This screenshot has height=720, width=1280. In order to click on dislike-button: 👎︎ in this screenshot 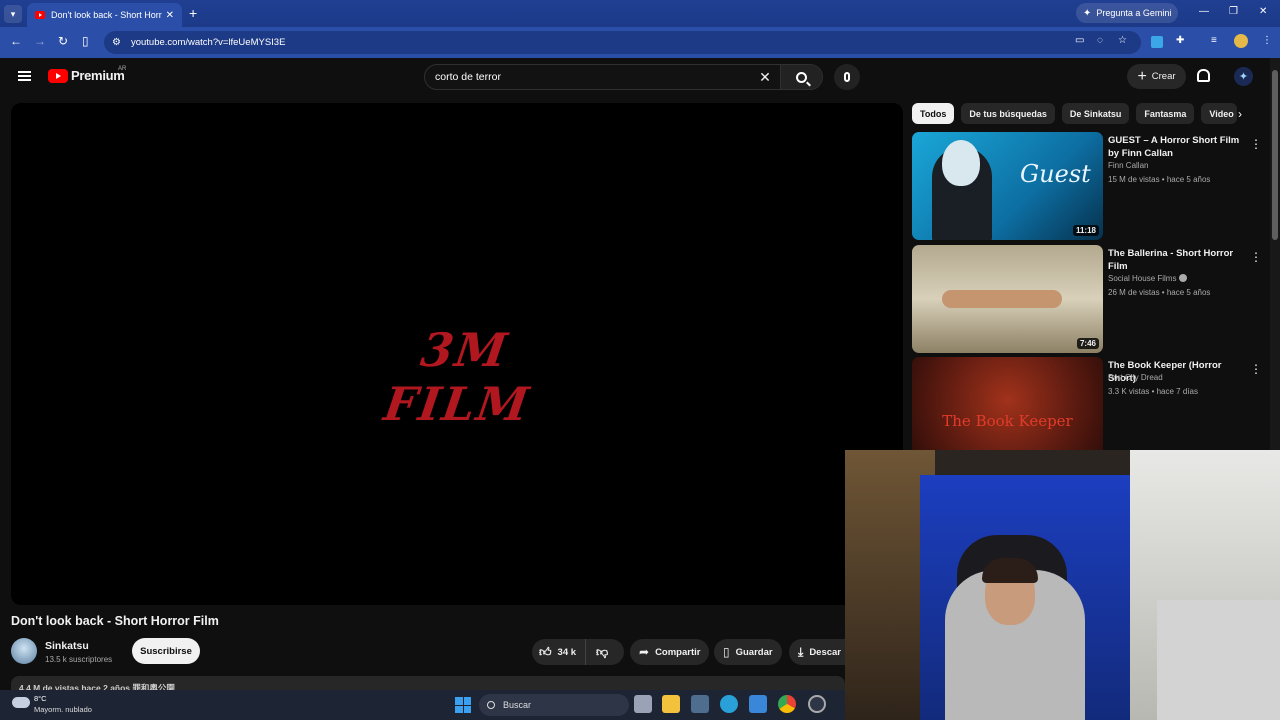, I will do `click(602, 652)`.